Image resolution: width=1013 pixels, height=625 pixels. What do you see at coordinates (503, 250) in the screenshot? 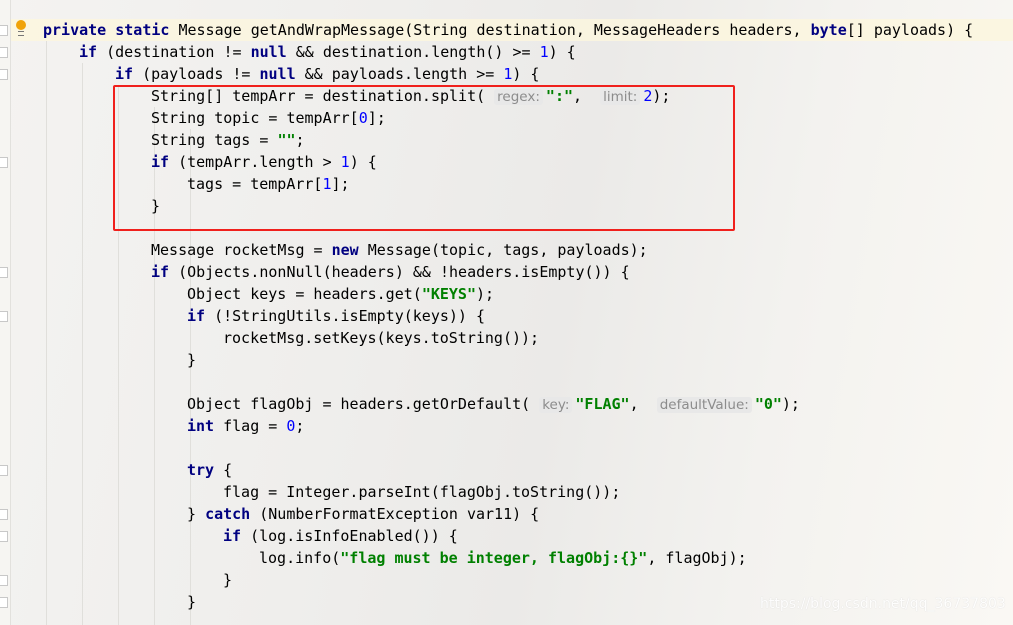
I see `code-text: Message(topic, tags, payloads);` at bounding box center [503, 250].